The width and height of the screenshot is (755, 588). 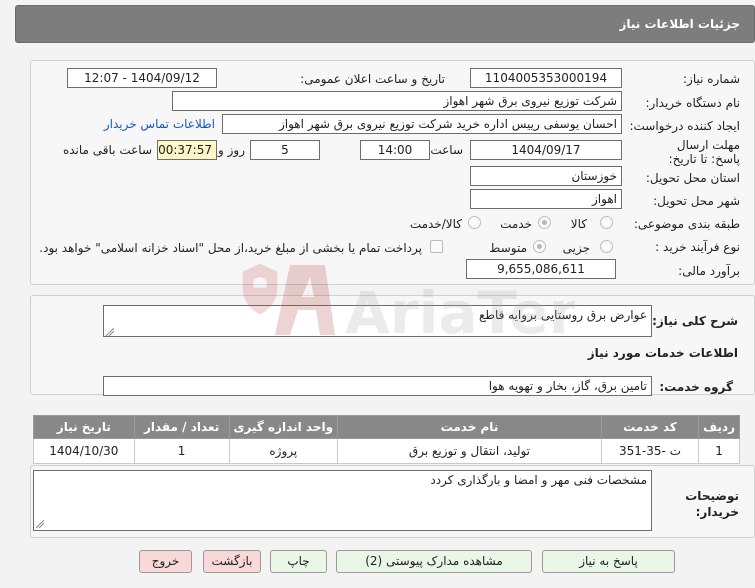 What do you see at coordinates (342, 500) in the screenshot?
I see `buyer-notes-textarea: مشخصات فنی مهر و امضا و بارگذاری کردد` at bounding box center [342, 500].